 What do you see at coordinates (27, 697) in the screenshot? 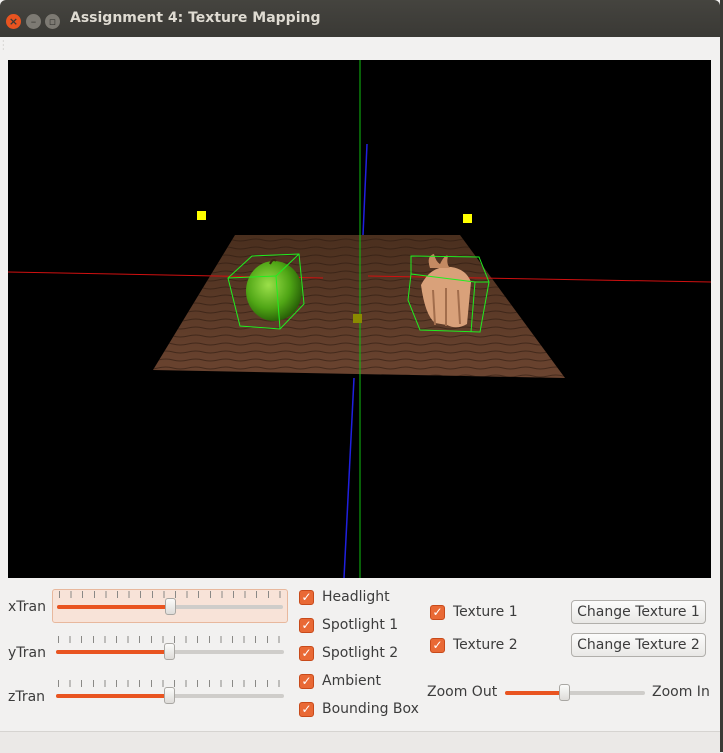
I see `ztran-label: zTran` at bounding box center [27, 697].